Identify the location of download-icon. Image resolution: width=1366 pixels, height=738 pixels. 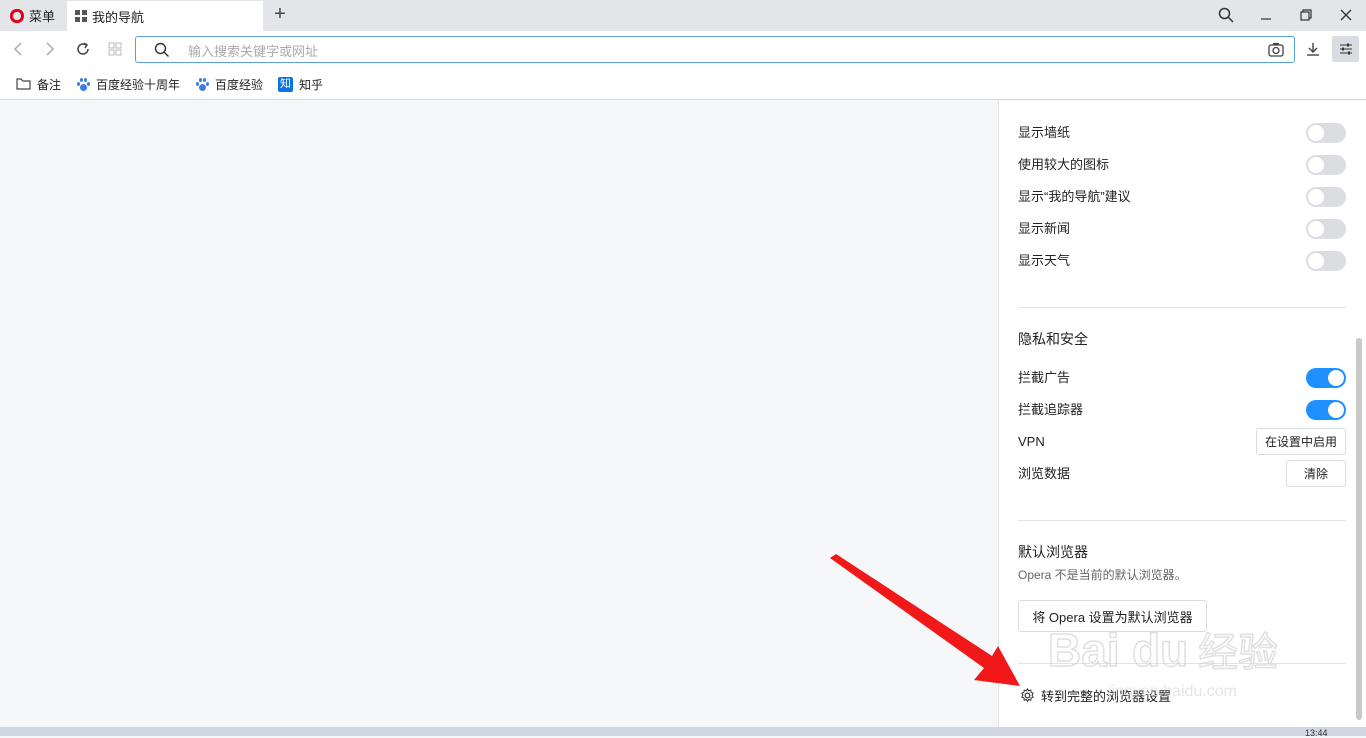
(1313, 49).